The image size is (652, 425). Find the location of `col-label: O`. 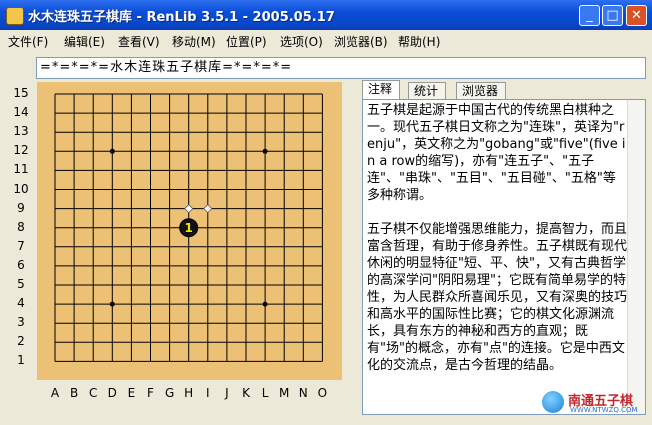

col-label: O is located at coordinates (322, 393).